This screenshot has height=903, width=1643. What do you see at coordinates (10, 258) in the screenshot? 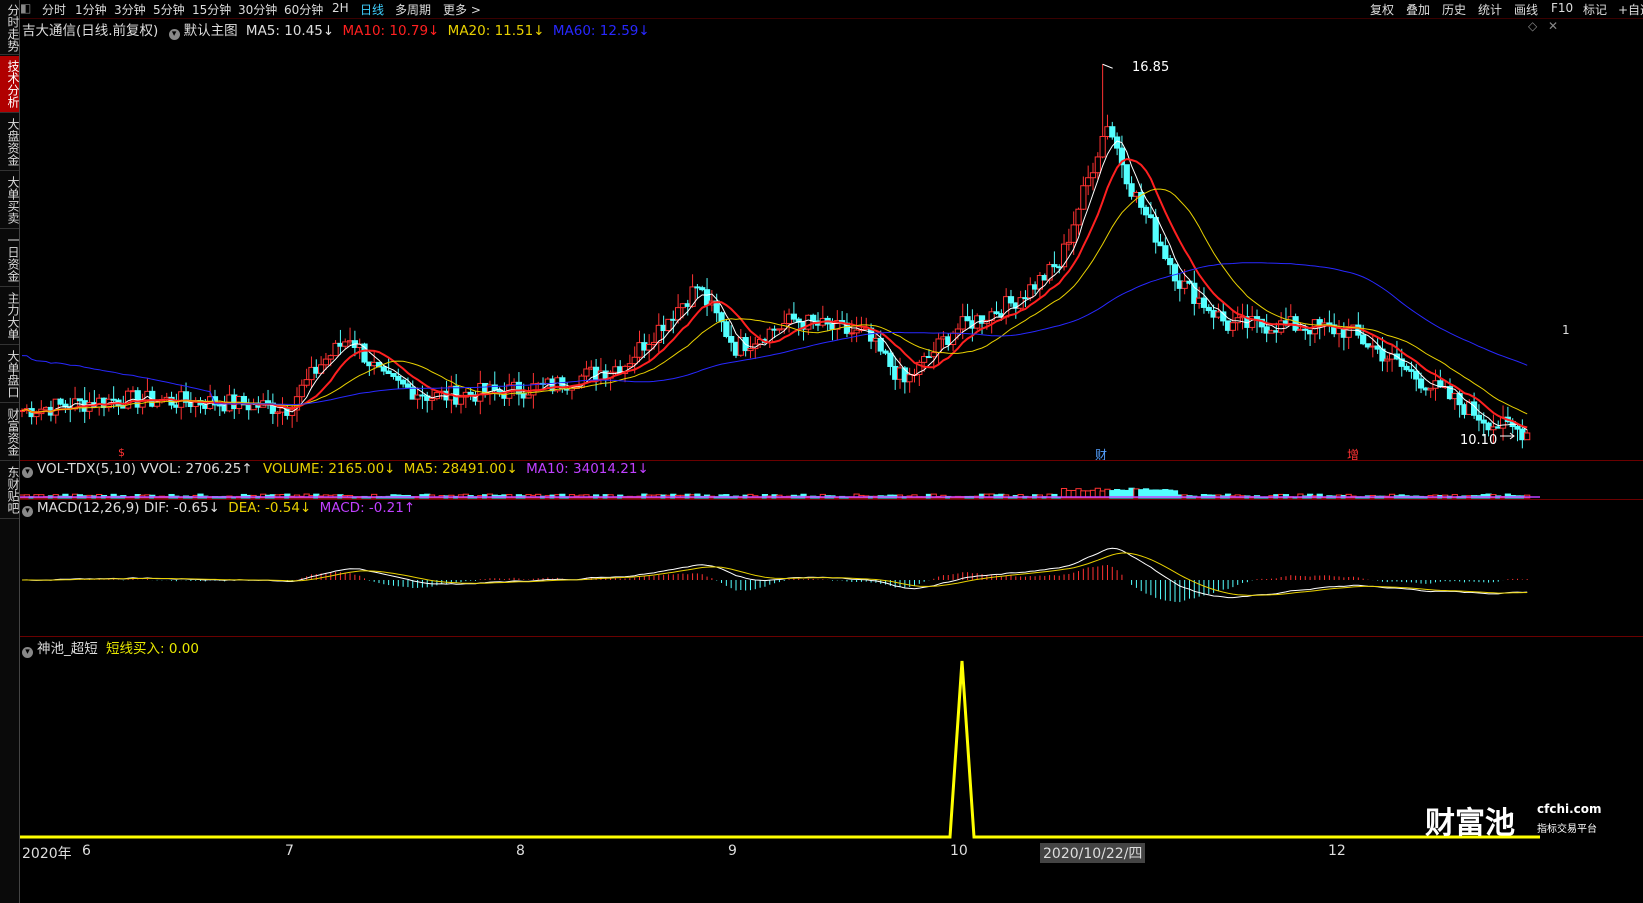
I see `sidebar-item-day-funds: 一日资金` at bounding box center [10, 258].